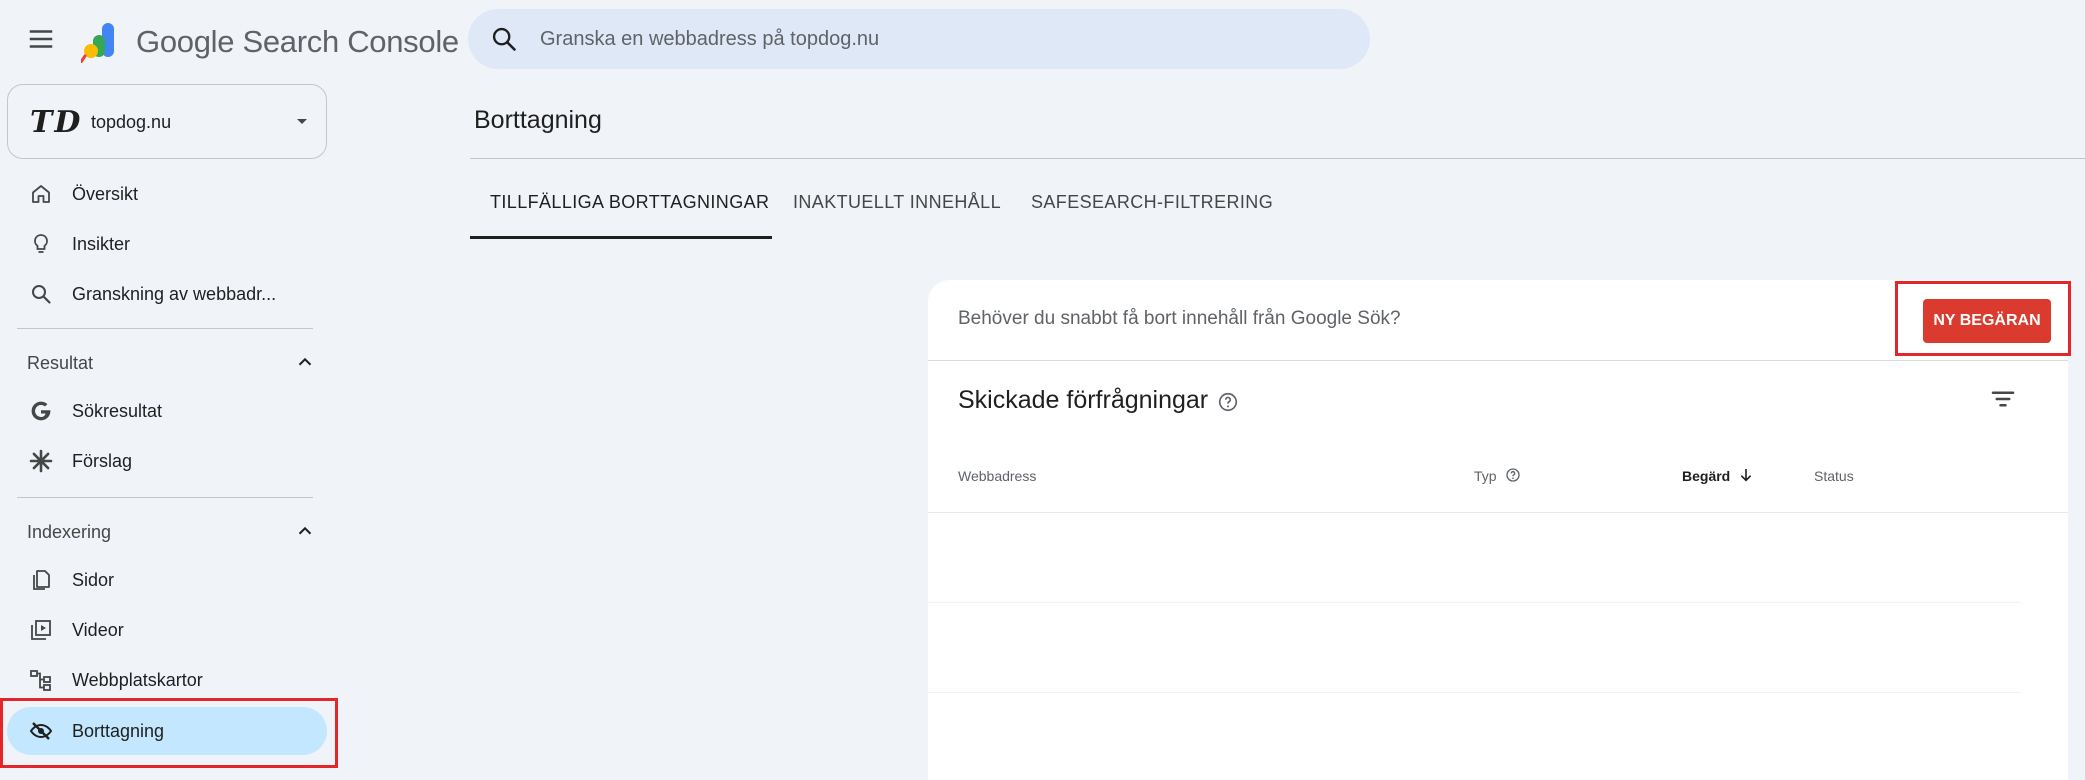 The width and height of the screenshot is (2085, 780). I want to click on eye-off-icon, so click(41, 731).